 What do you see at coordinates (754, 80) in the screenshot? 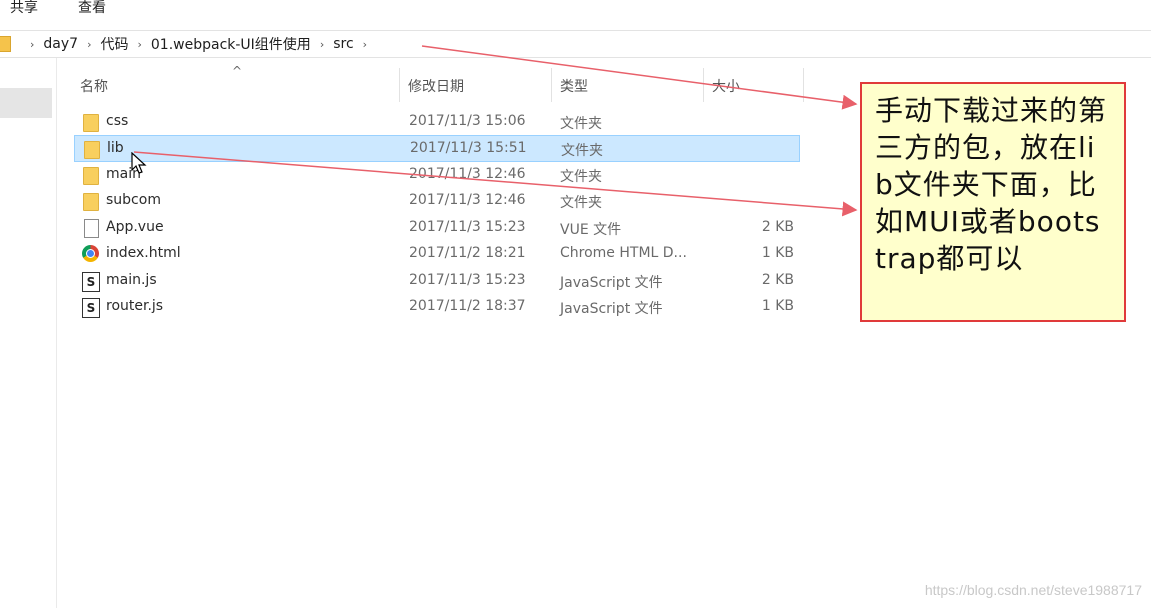
I see `column-size: 大小` at bounding box center [754, 80].